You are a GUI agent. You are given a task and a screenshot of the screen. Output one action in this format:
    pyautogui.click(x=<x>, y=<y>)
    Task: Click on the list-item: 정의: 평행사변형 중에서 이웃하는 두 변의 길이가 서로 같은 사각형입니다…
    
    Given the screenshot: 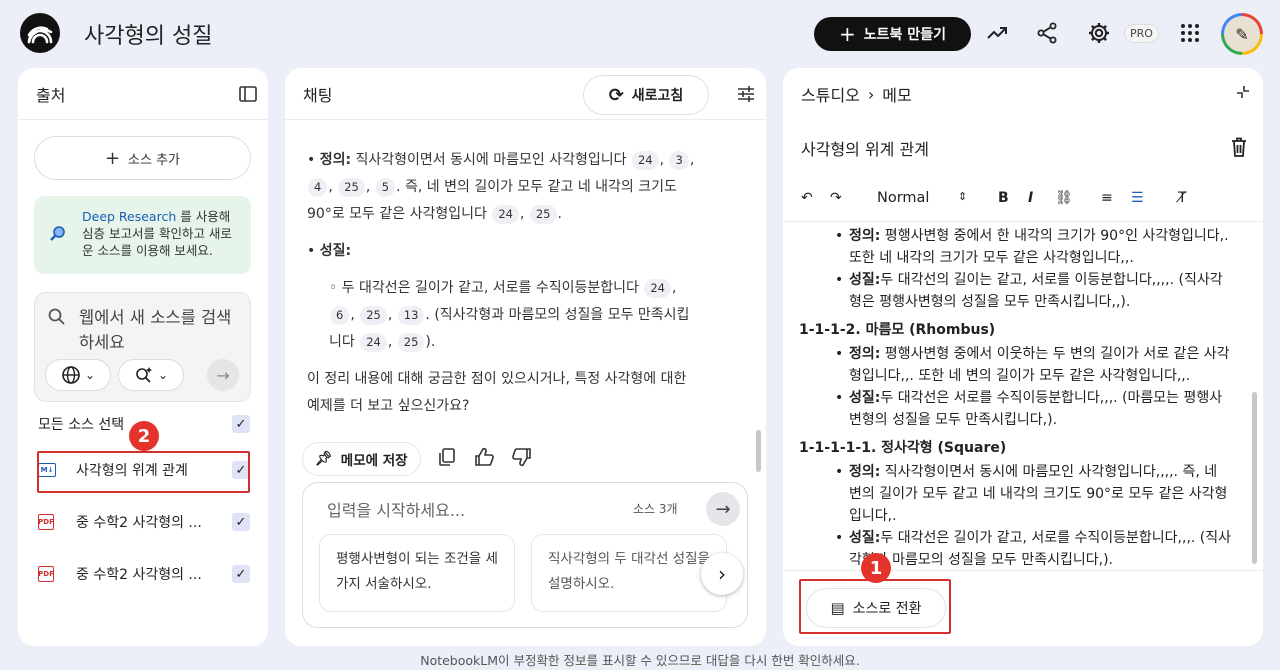 What is the action you would take?
    pyautogui.click(x=1026, y=365)
    